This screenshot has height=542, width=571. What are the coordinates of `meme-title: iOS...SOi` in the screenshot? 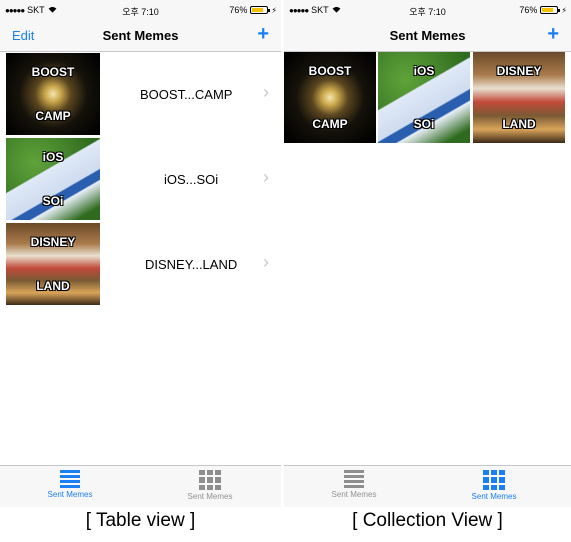 It's located at (191, 179).